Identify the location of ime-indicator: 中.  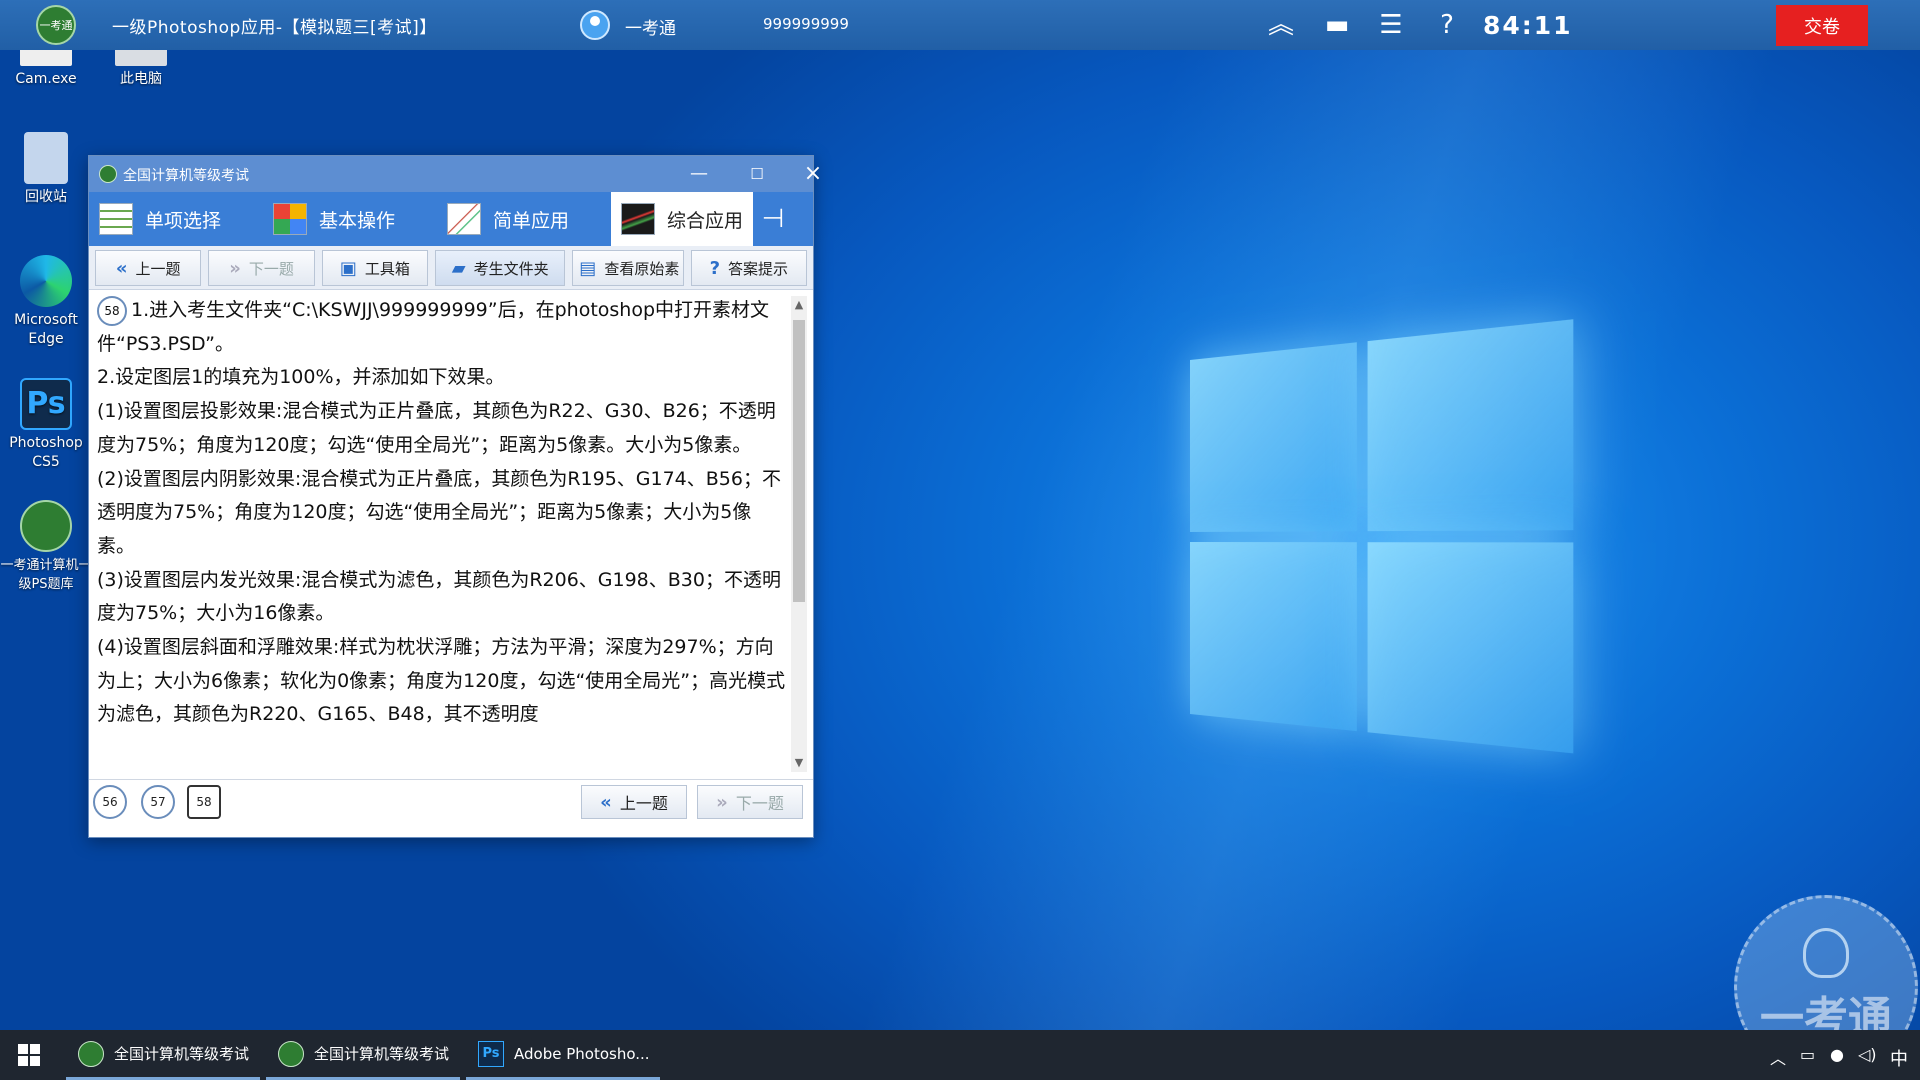
(1899, 1058).